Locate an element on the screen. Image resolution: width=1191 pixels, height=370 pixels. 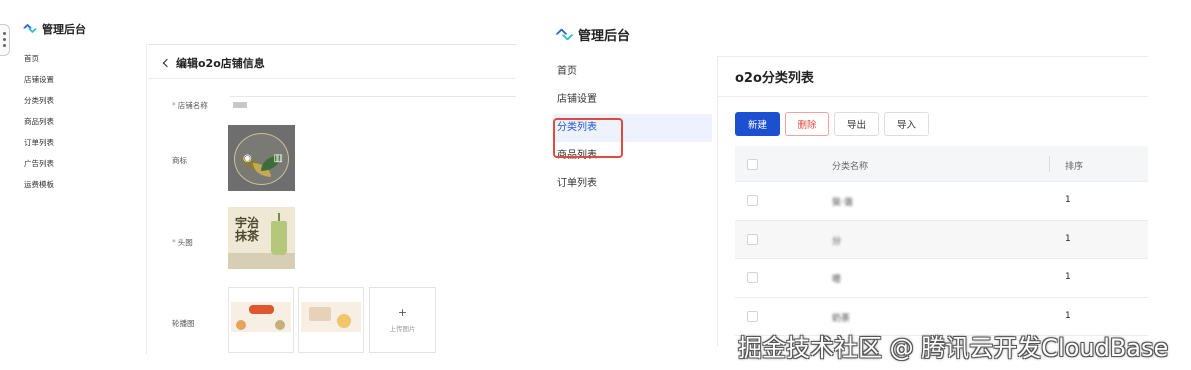
logo-image: ◉ ▥ is located at coordinates (261, 158).